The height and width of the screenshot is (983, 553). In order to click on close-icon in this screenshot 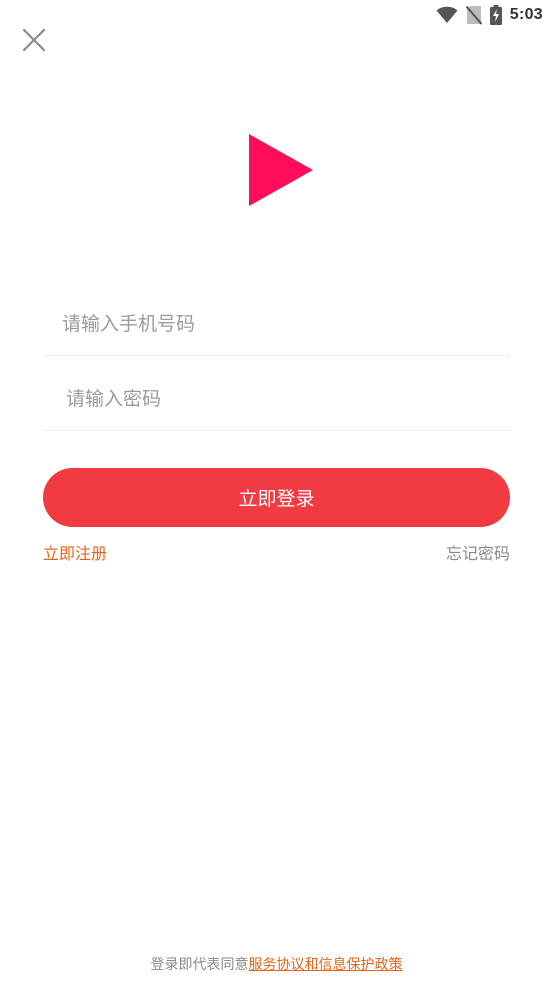, I will do `click(34, 42)`.